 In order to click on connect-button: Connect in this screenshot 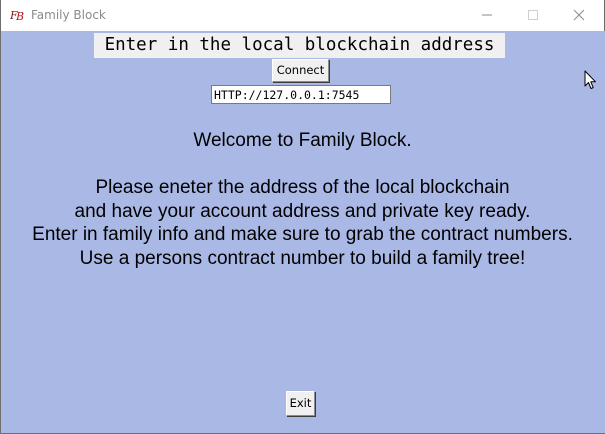, I will do `click(300, 70)`.